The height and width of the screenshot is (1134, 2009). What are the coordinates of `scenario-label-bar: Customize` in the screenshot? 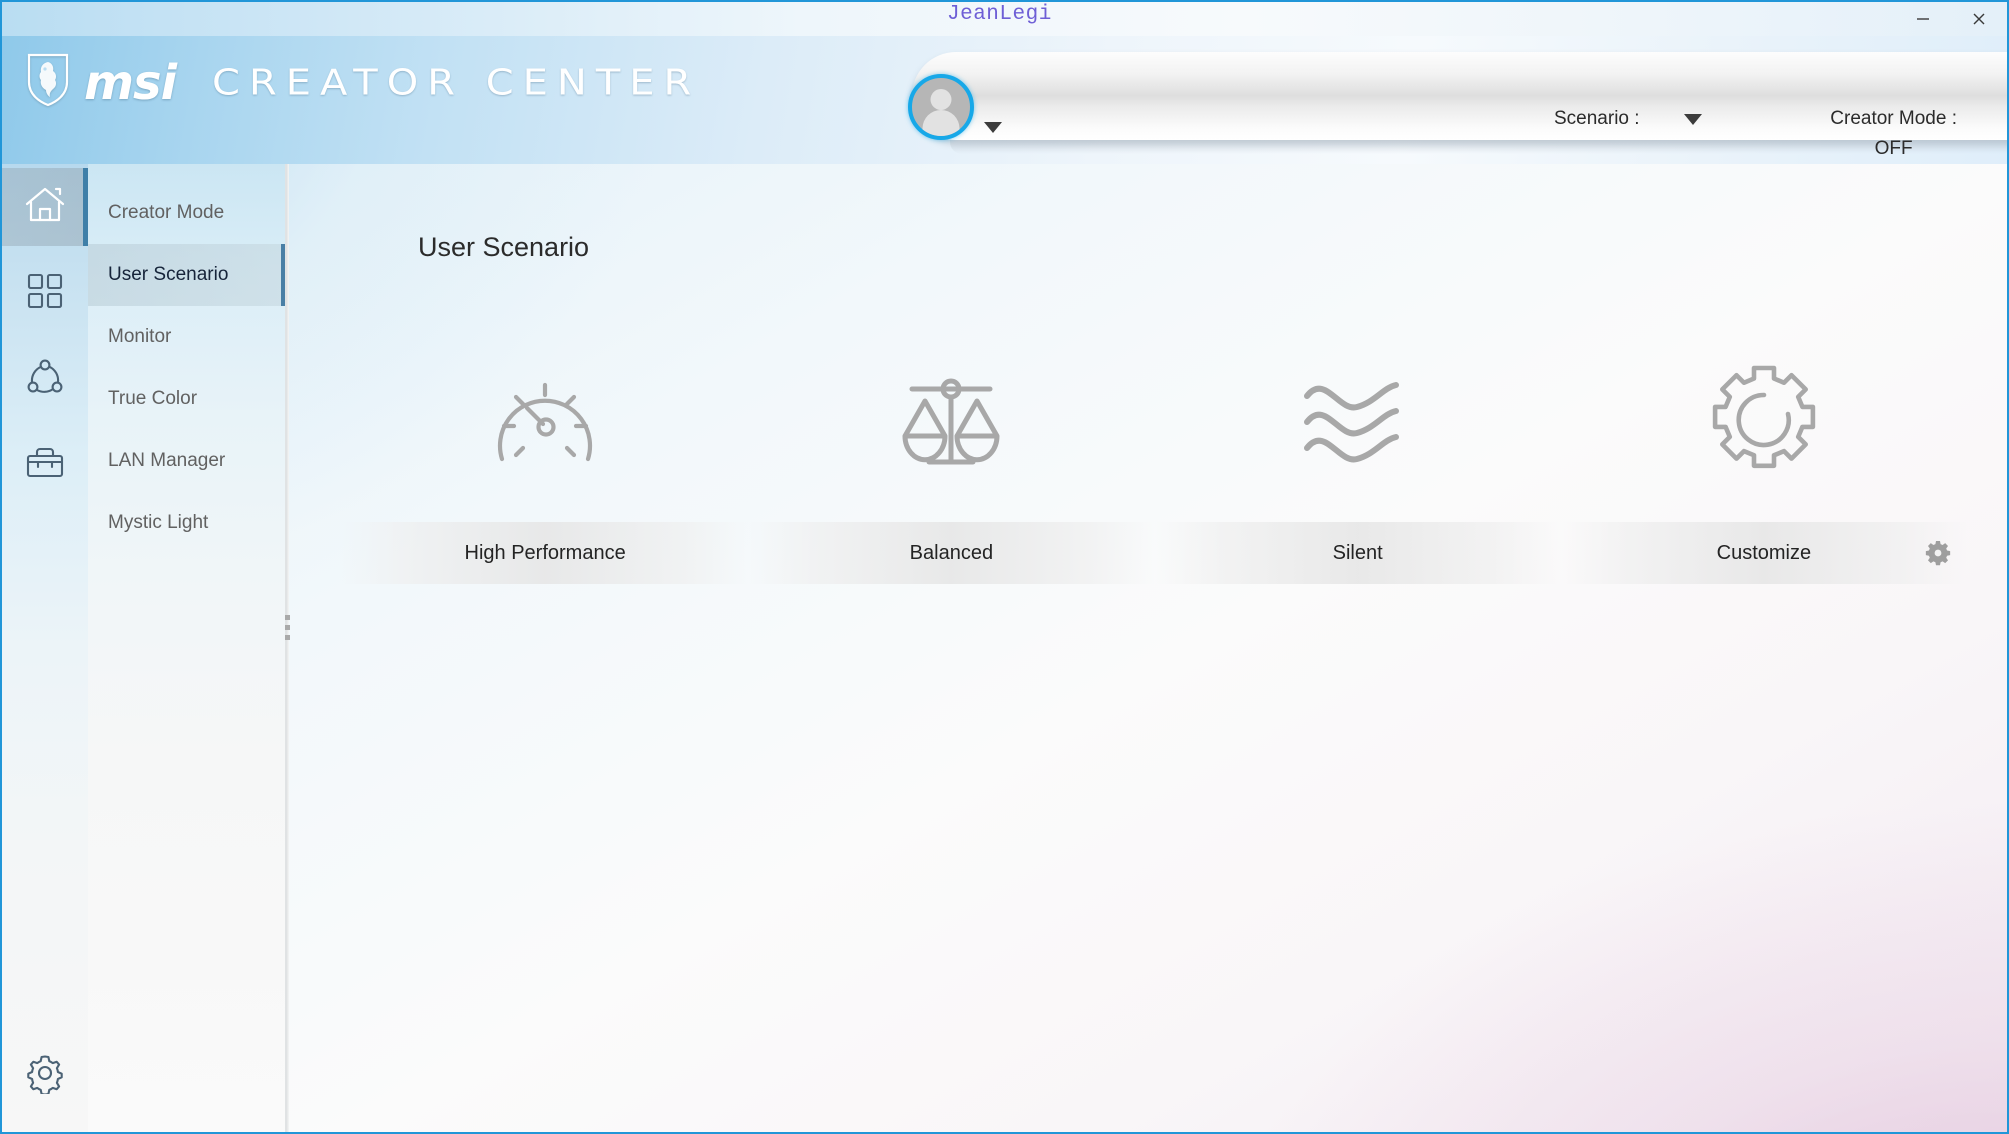 It's located at (1763, 553).